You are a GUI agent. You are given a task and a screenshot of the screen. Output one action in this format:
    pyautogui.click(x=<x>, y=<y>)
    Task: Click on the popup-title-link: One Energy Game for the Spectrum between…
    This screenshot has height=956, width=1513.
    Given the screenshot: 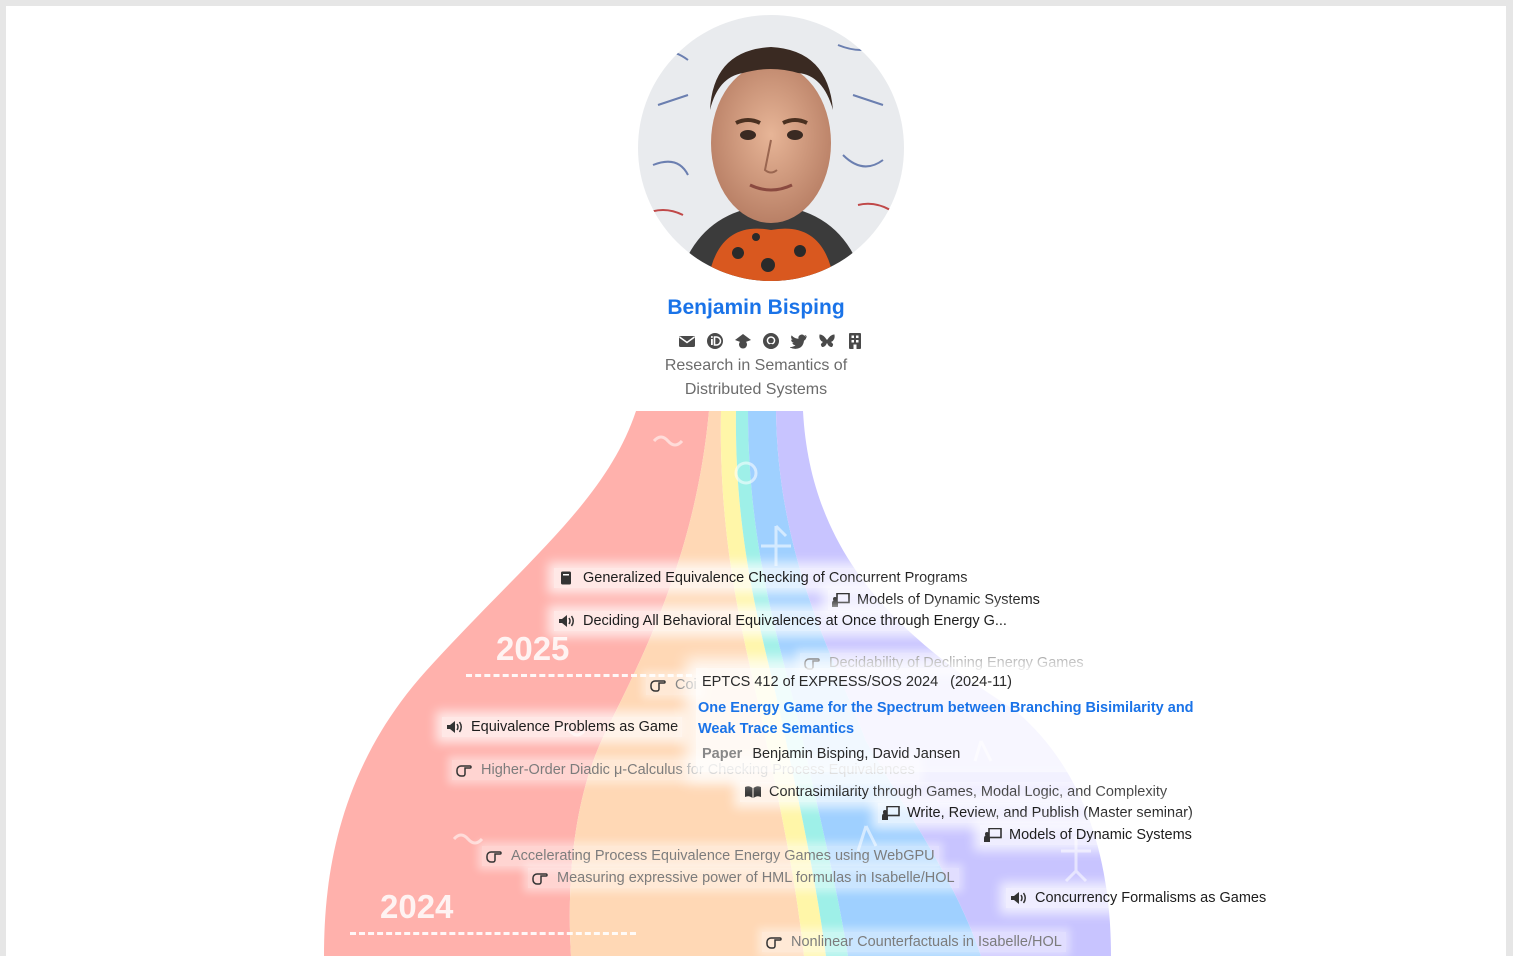 What is the action you would take?
    pyautogui.click(x=963, y=719)
    